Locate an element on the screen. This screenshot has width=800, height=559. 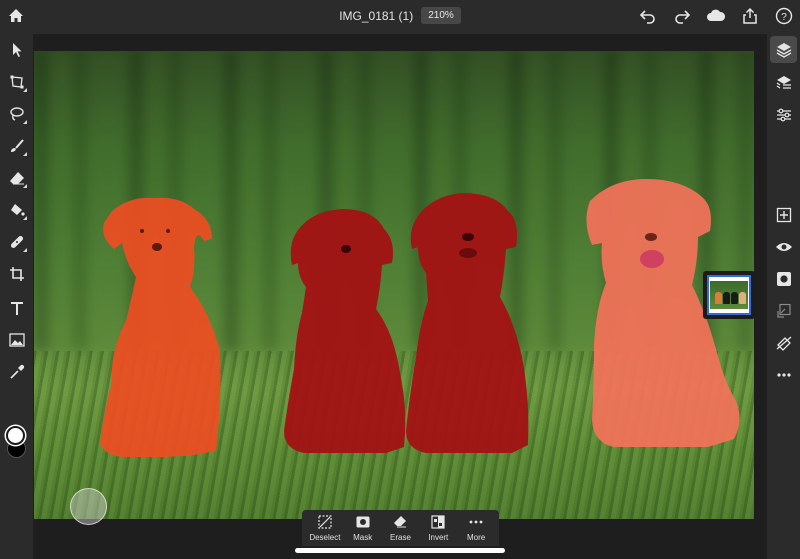
layer-thumbnail is located at coordinates (729, 295).